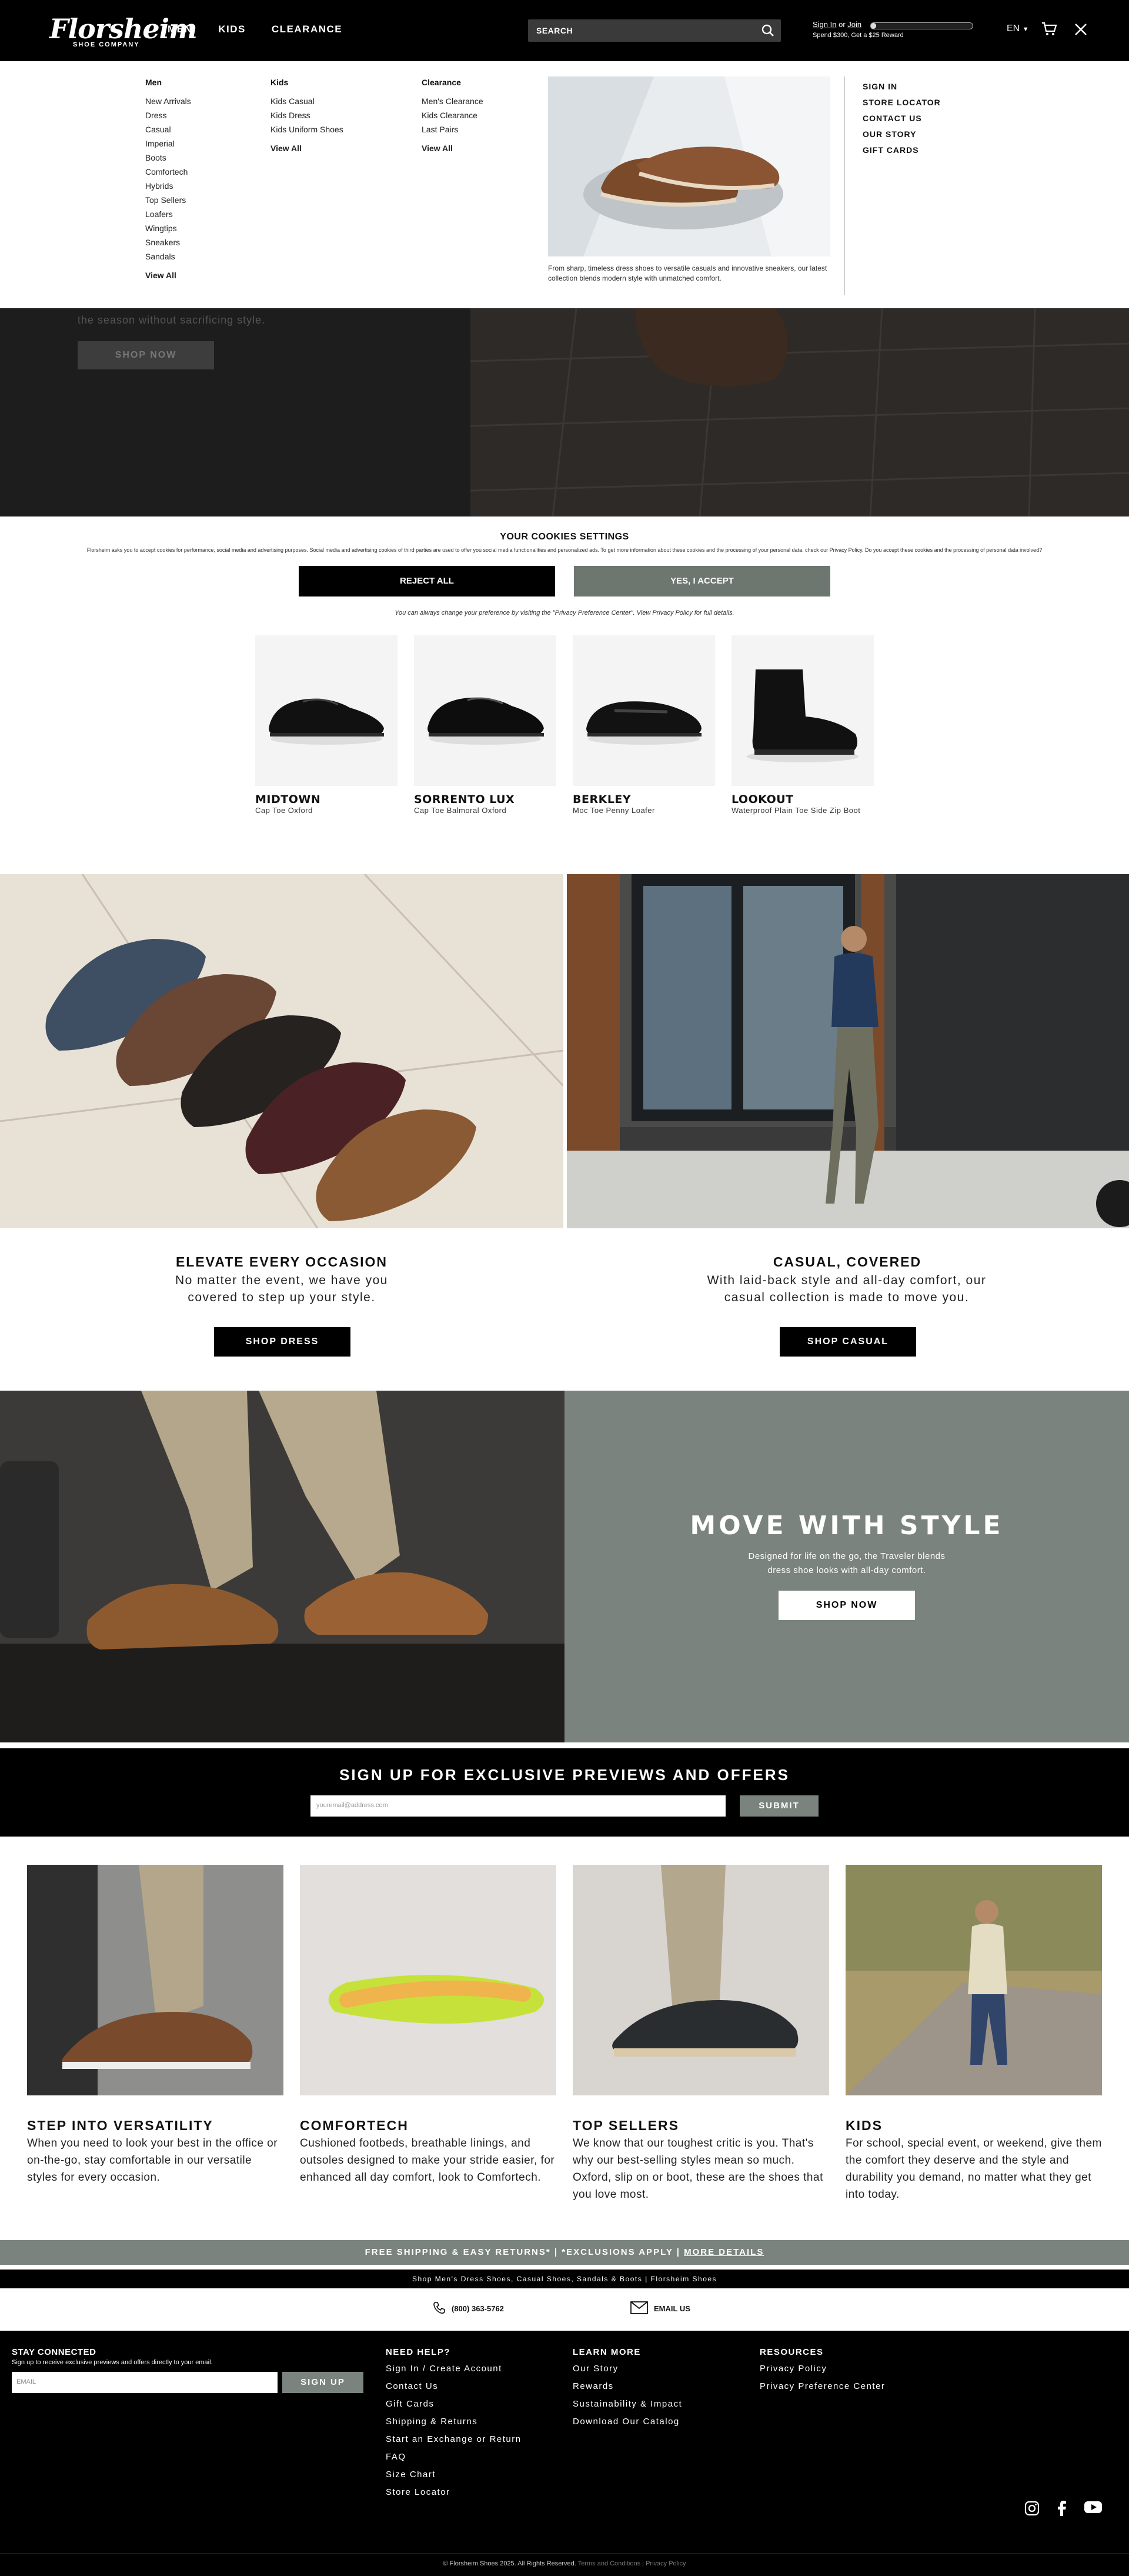 The height and width of the screenshot is (2576, 1129). What do you see at coordinates (306, 129) in the screenshot?
I see `menu-item: Kids Uniform Shoes` at bounding box center [306, 129].